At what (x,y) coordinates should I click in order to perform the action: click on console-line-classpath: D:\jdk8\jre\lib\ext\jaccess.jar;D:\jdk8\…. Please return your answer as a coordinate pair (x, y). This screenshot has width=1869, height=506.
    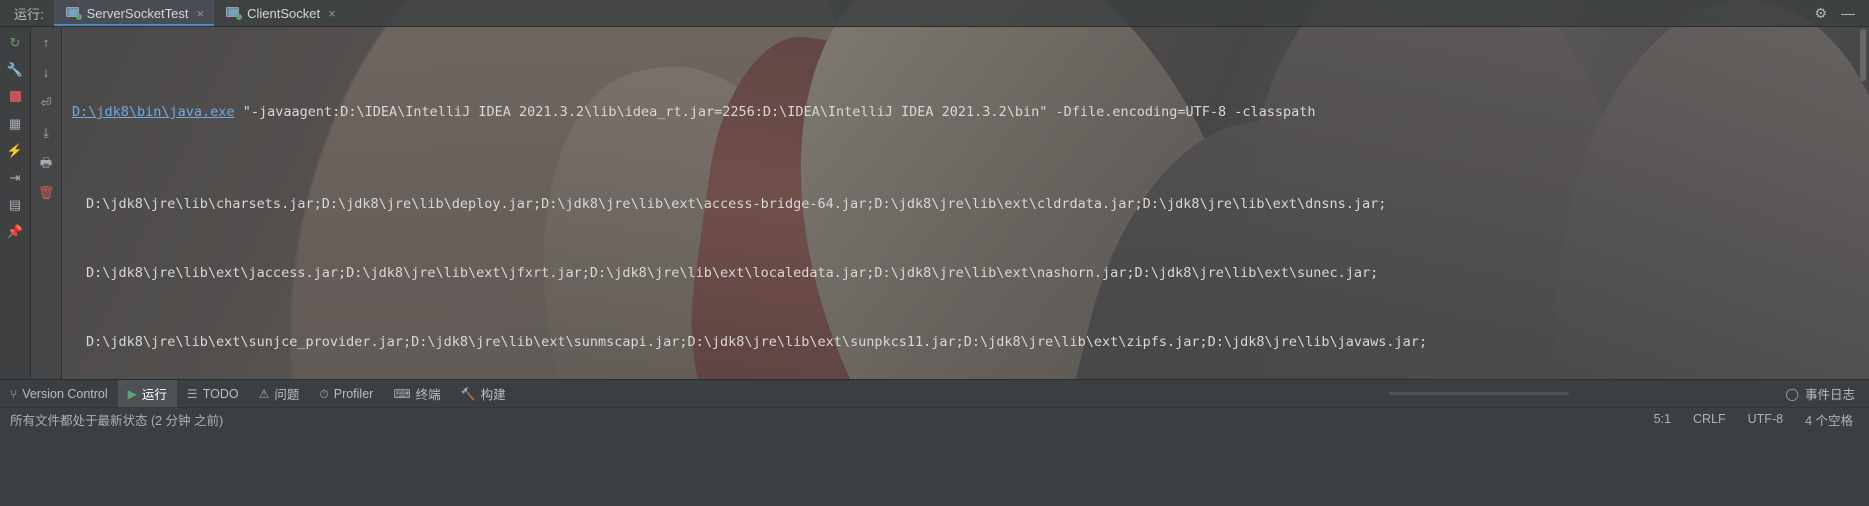
    Looking at the image, I should click on (732, 273).